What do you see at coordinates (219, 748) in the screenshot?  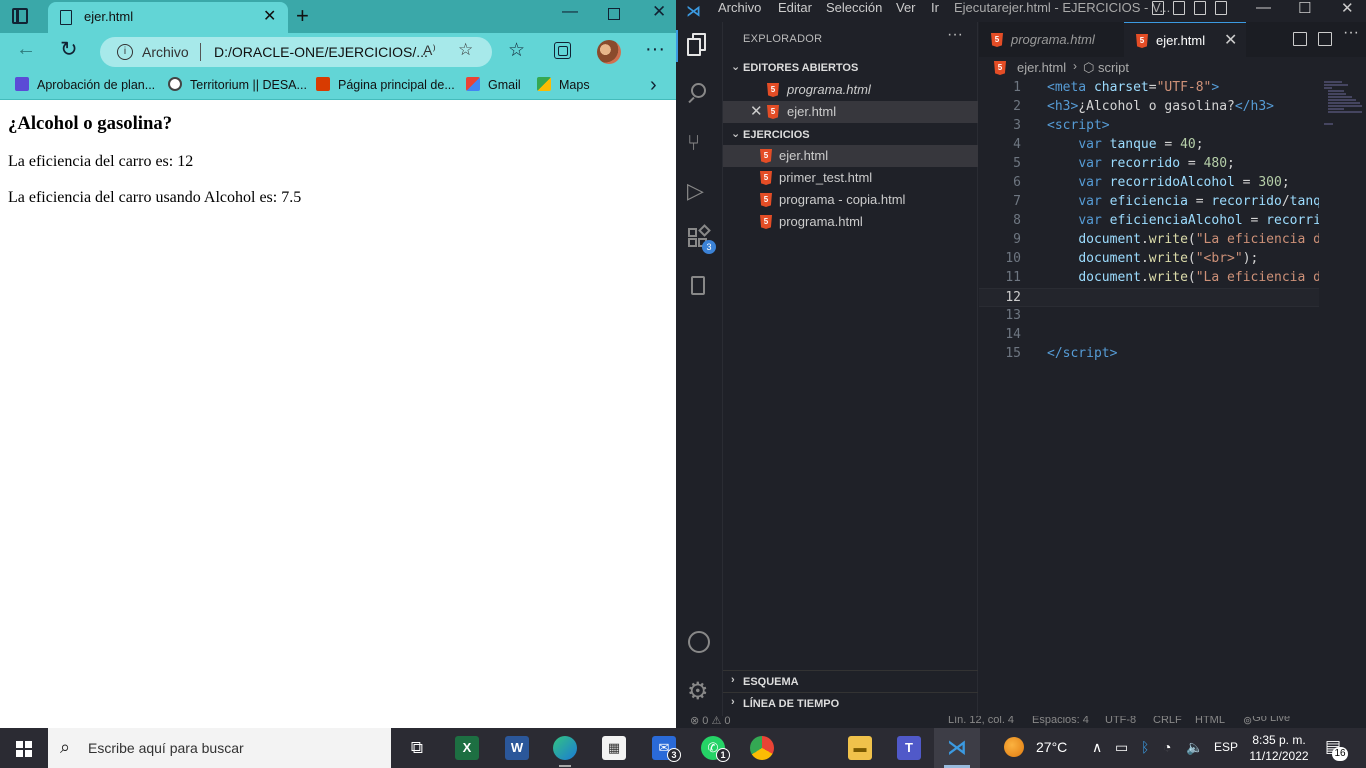 I see `taskbar-search: ⌕ Escribe aquí para buscar` at bounding box center [219, 748].